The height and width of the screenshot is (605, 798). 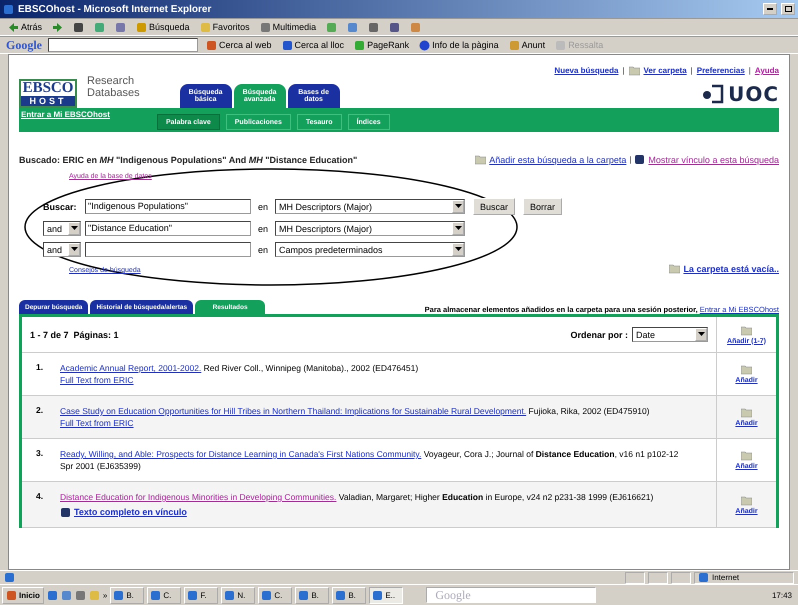 What do you see at coordinates (105, 595) in the screenshot?
I see `more-label: »` at bounding box center [105, 595].